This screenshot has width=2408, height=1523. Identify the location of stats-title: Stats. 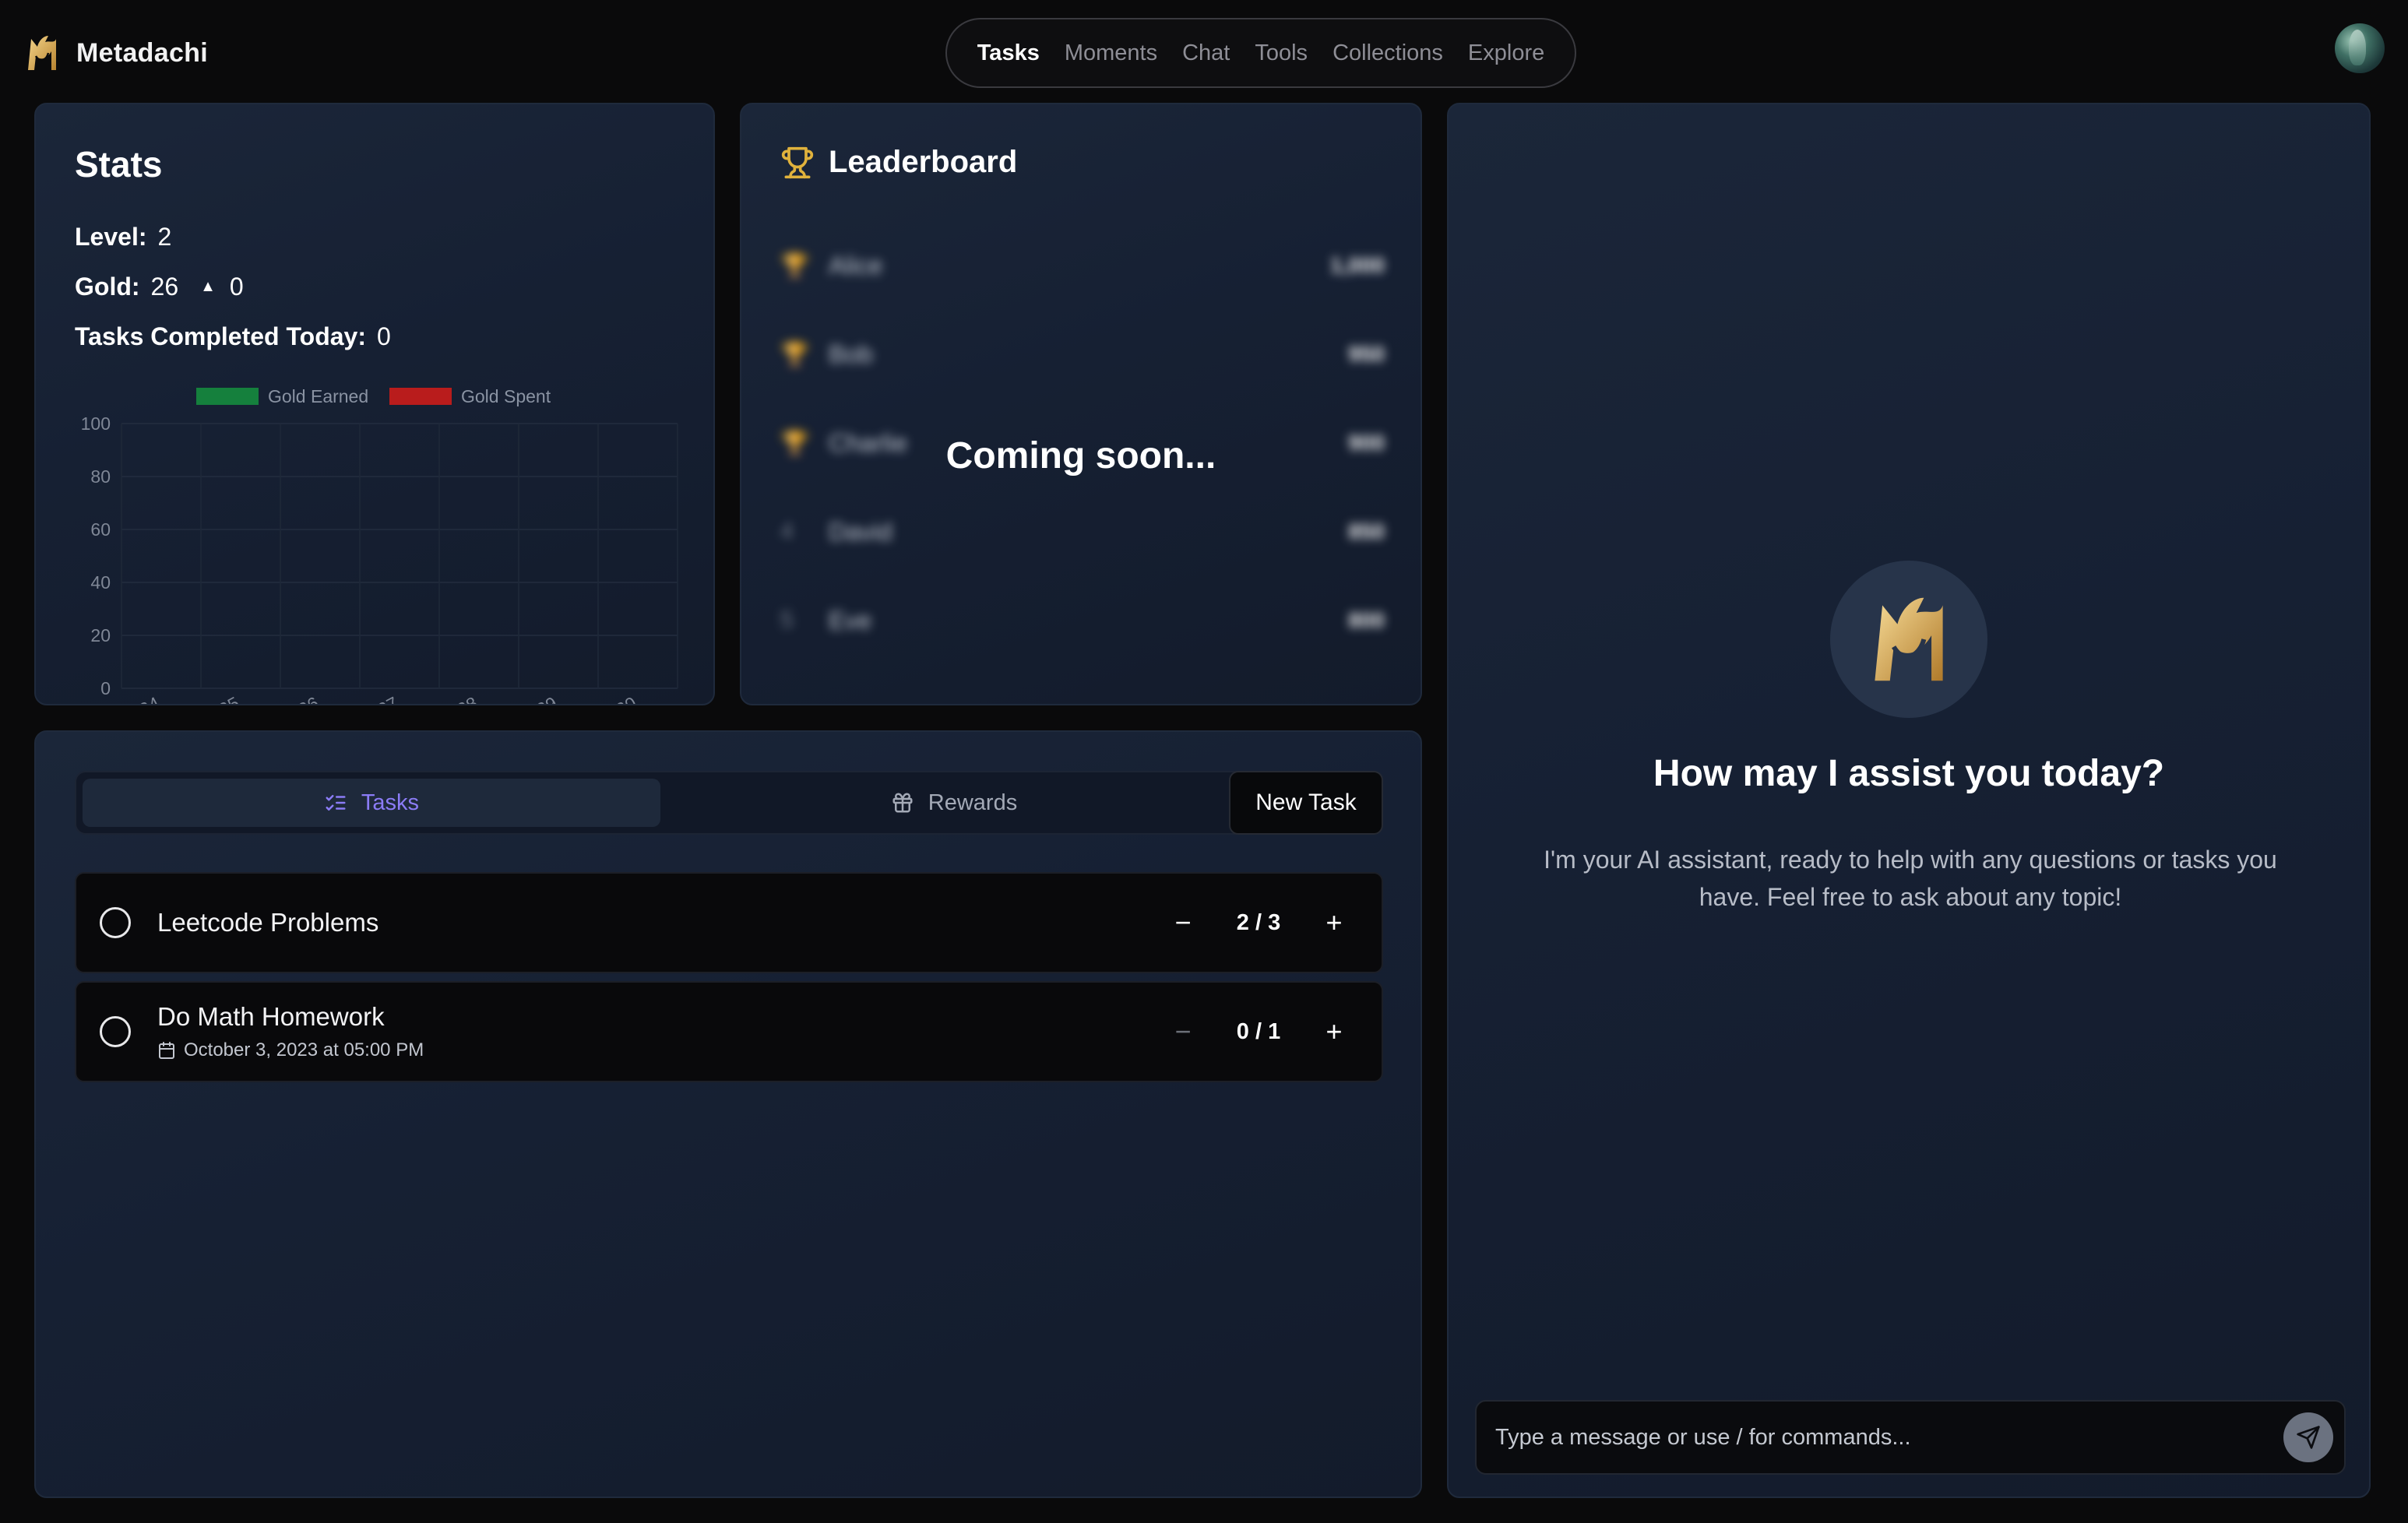
(119, 164).